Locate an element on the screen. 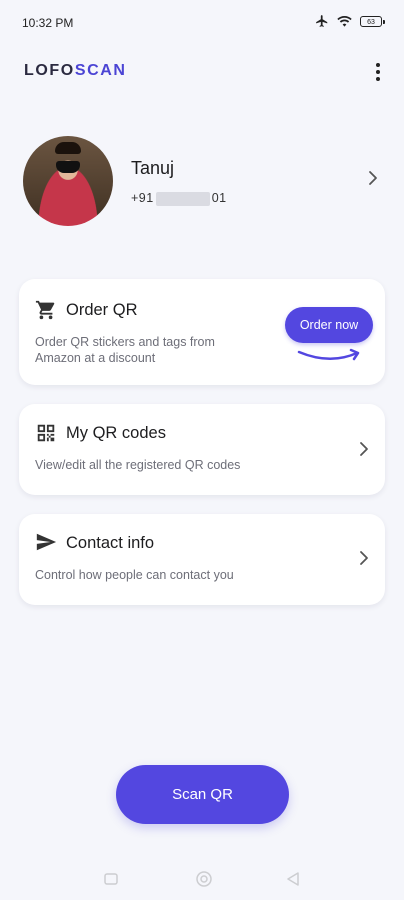 This screenshot has width=404, height=900. contact-info-description: Control how people can contact you is located at coordinates (134, 575).